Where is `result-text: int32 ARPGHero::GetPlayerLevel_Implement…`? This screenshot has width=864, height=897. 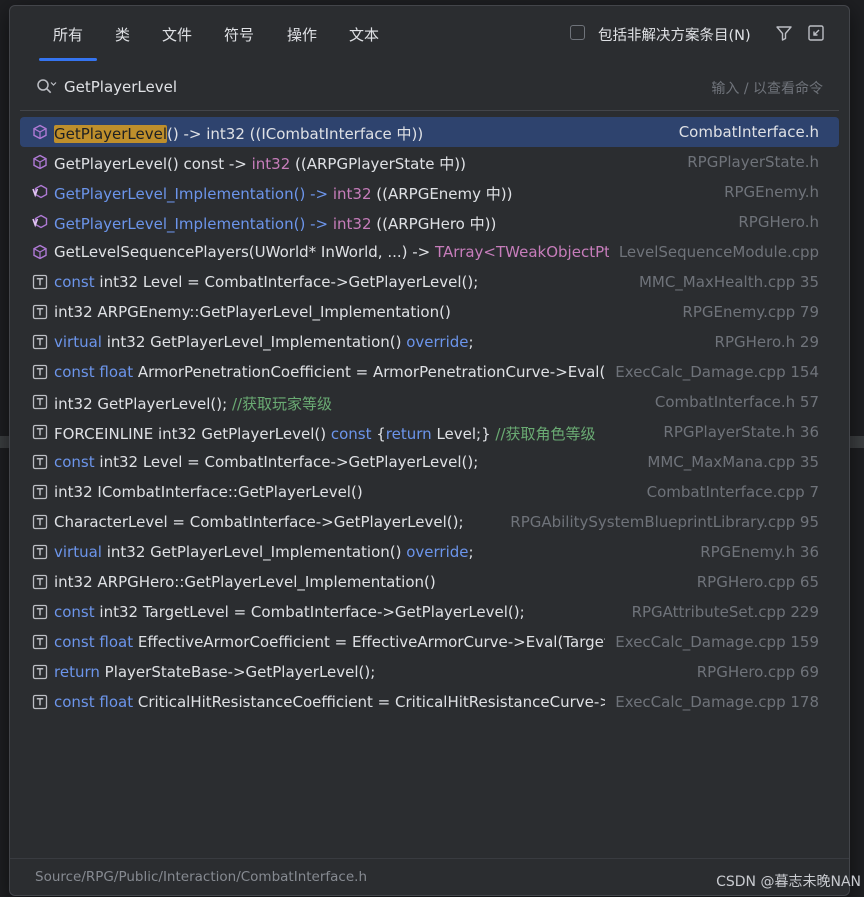
result-text: int32 ARPGHero::GetPlayerLevel_Implement… is located at coordinates (245, 582).